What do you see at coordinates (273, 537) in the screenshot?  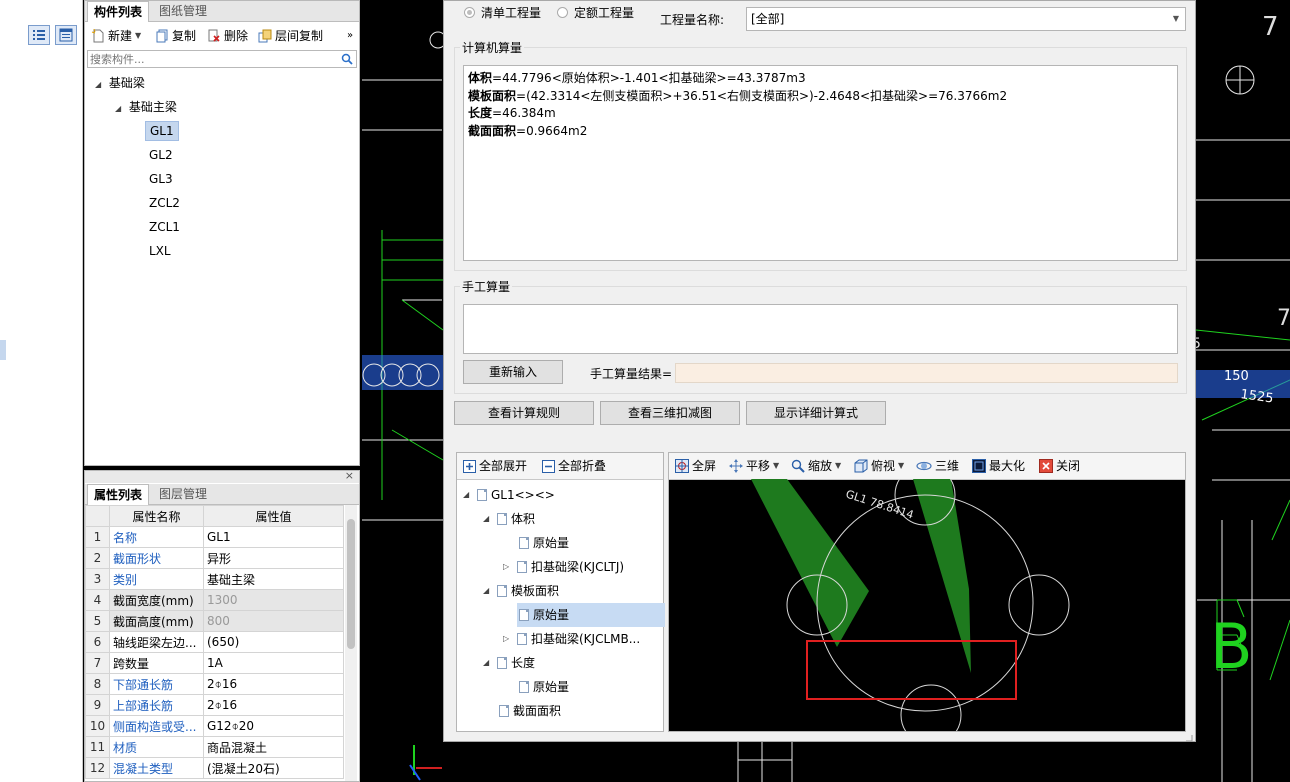 I see `property-value: GL1` at bounding box center [273, 537].